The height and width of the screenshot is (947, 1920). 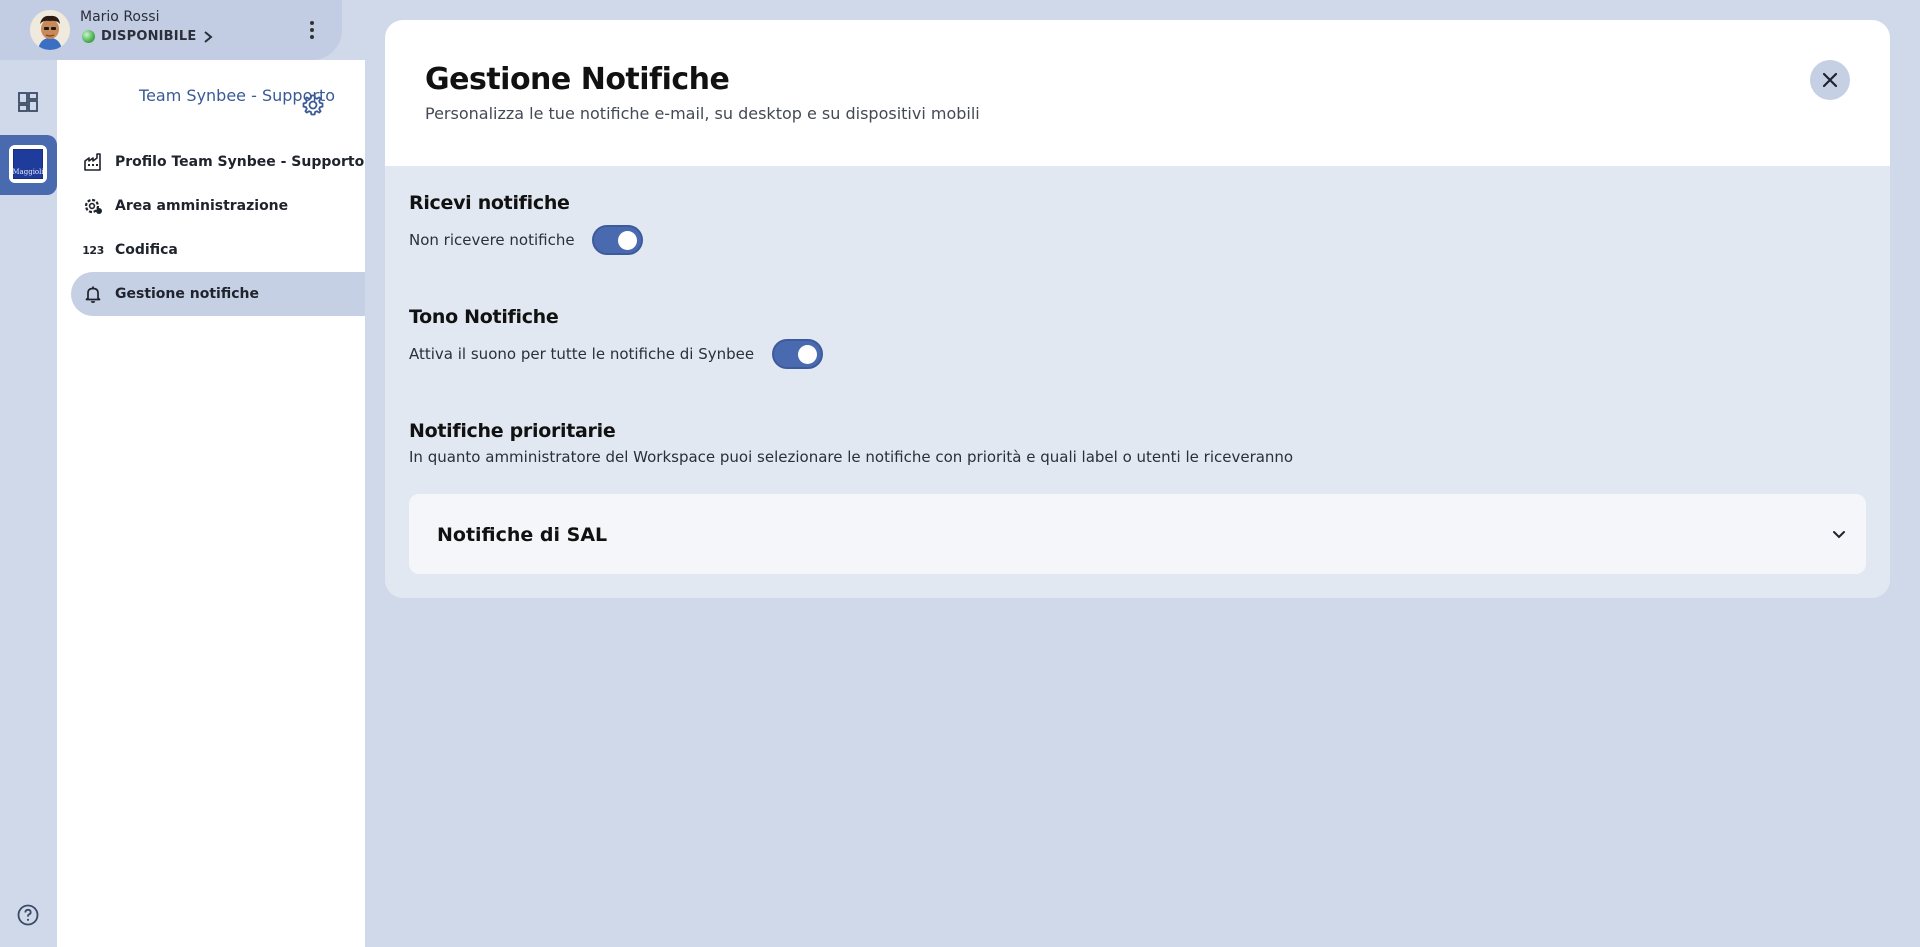 I want to click on help-icon, so click(x=28, y=915).